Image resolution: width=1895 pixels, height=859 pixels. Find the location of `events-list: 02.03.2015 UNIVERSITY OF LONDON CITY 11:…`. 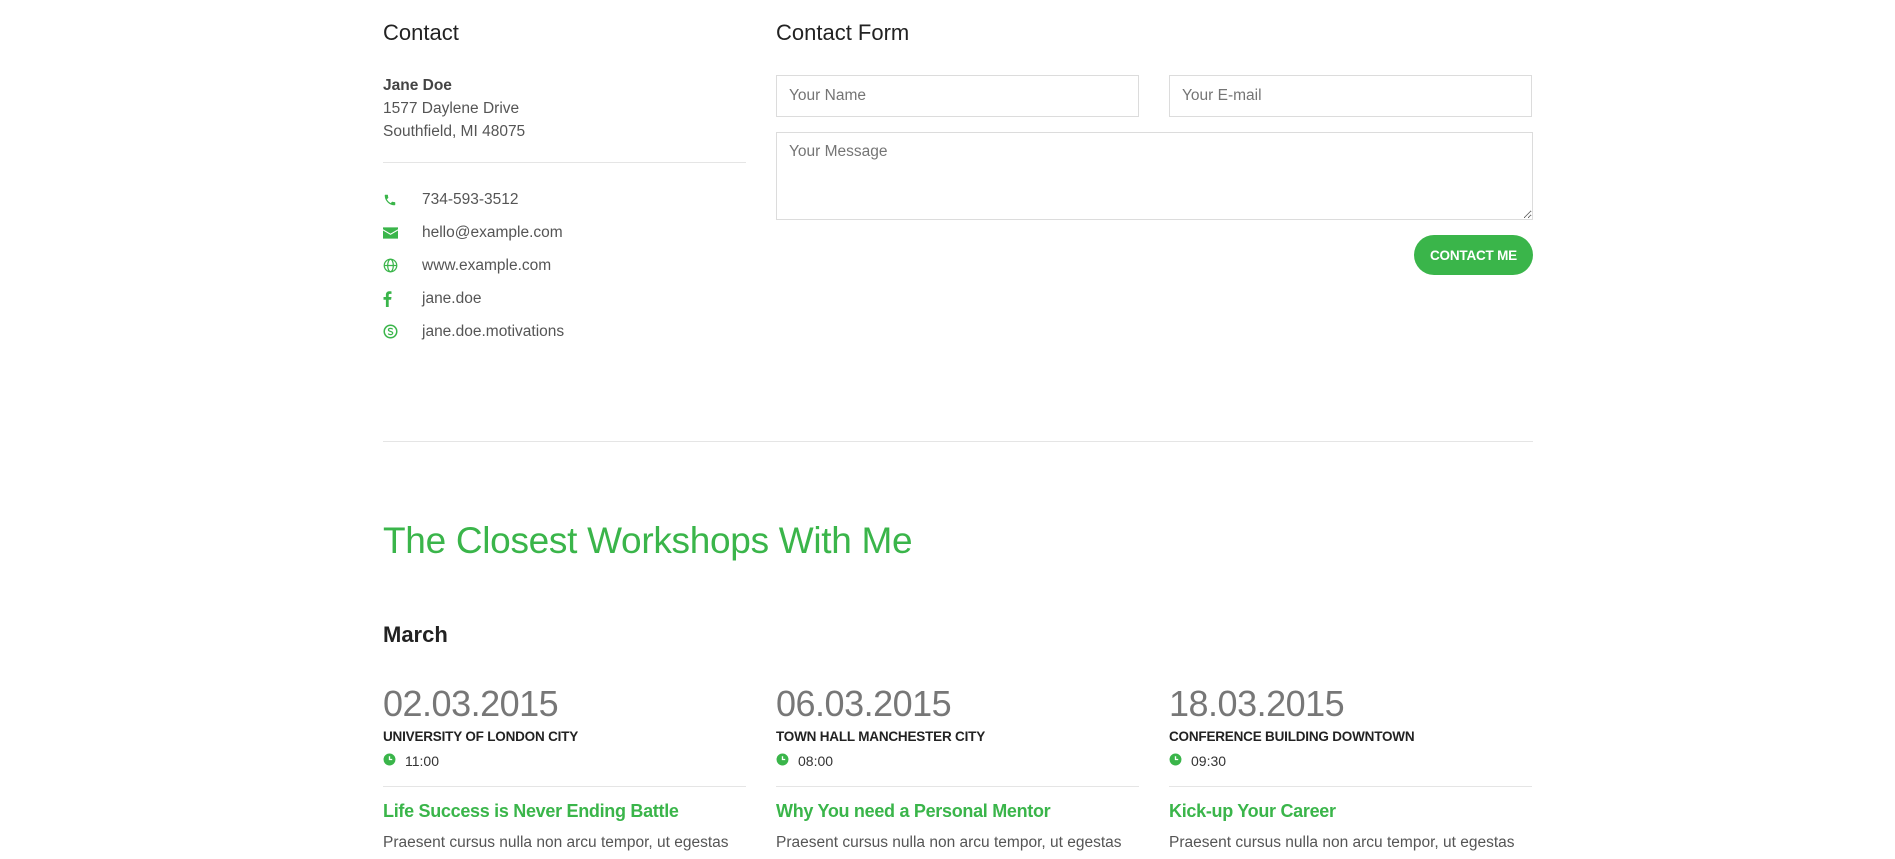

events-list: 02.03.2015 UNIVERSITY OF LONDON CITY 11:… is located at coordinates (958, 767).